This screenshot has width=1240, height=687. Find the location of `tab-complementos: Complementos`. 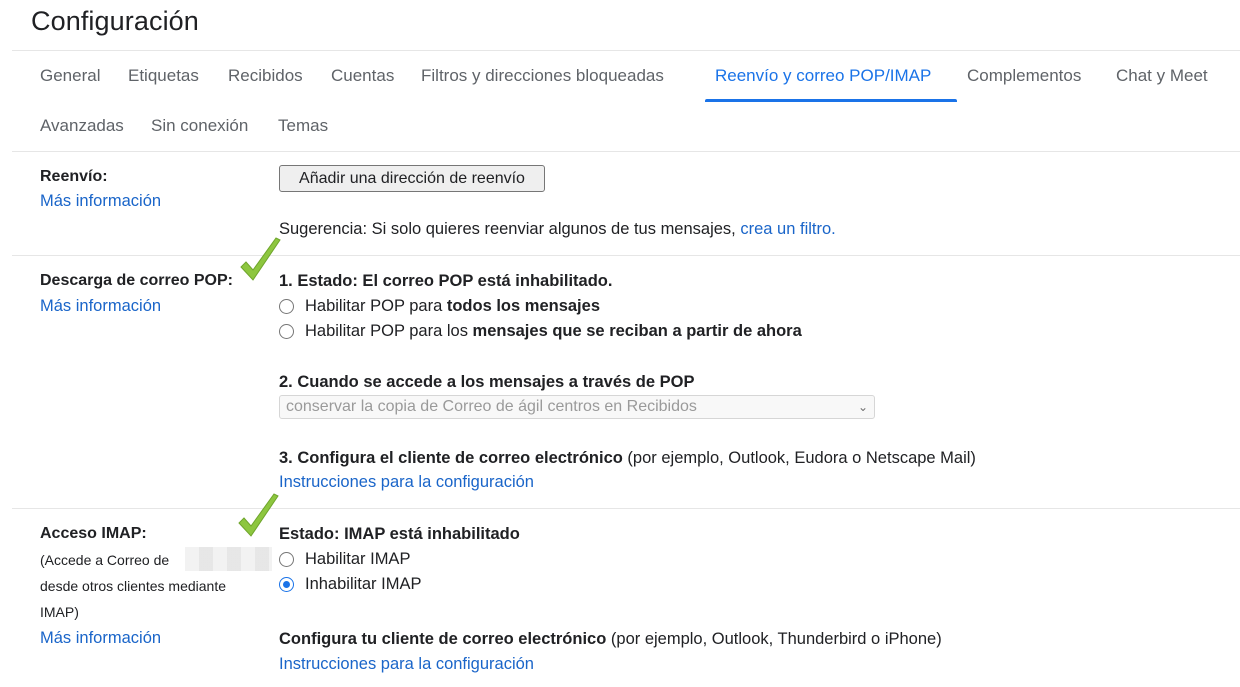

tab-complementos: Complementos is located at coordinates (1024, 76).